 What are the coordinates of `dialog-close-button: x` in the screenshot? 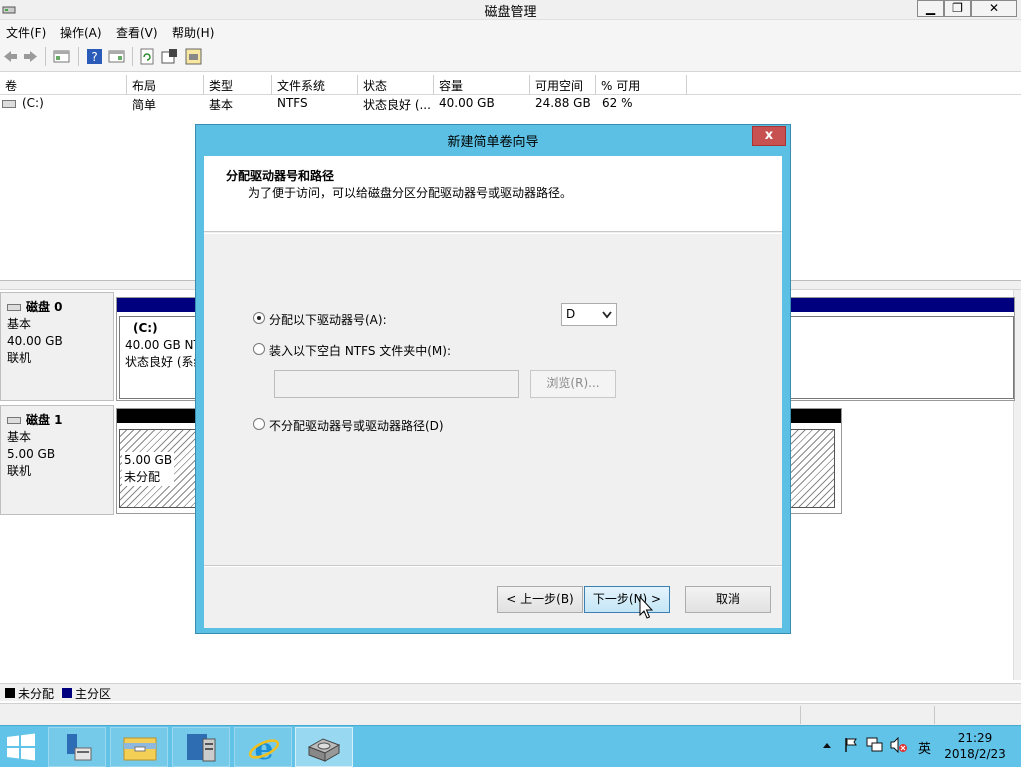 It's located at (769, 136).